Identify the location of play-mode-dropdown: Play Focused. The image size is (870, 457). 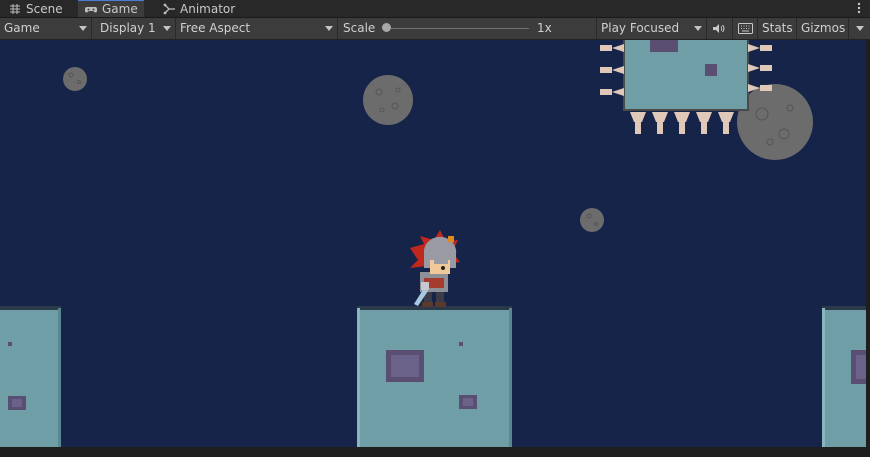
(652, 28).